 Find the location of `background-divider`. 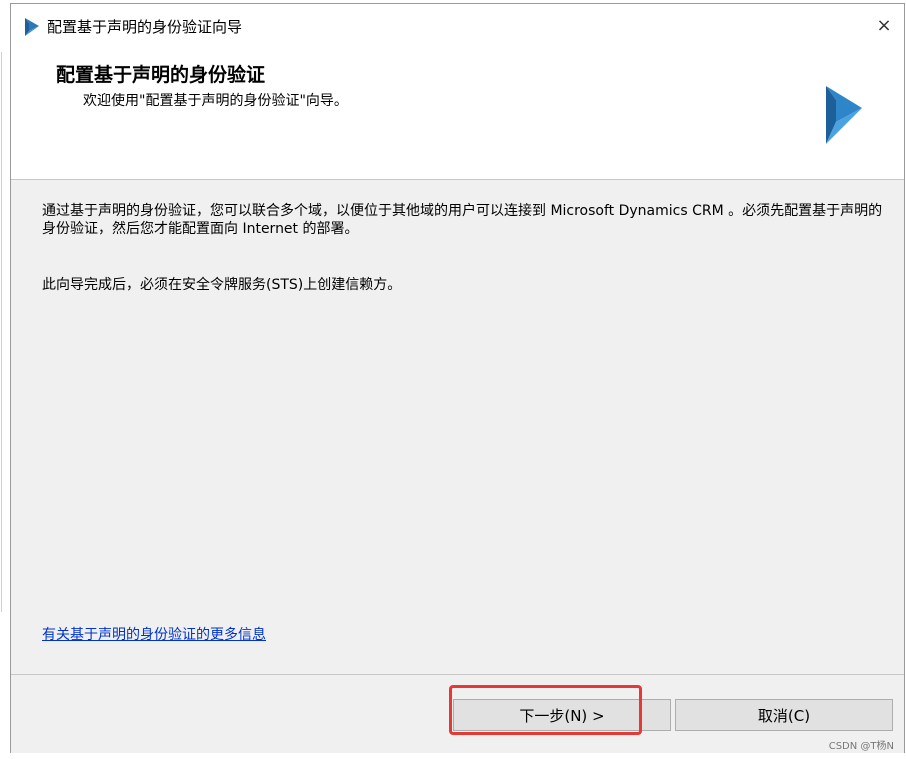

background-divider is located at coordinates (1, 332).